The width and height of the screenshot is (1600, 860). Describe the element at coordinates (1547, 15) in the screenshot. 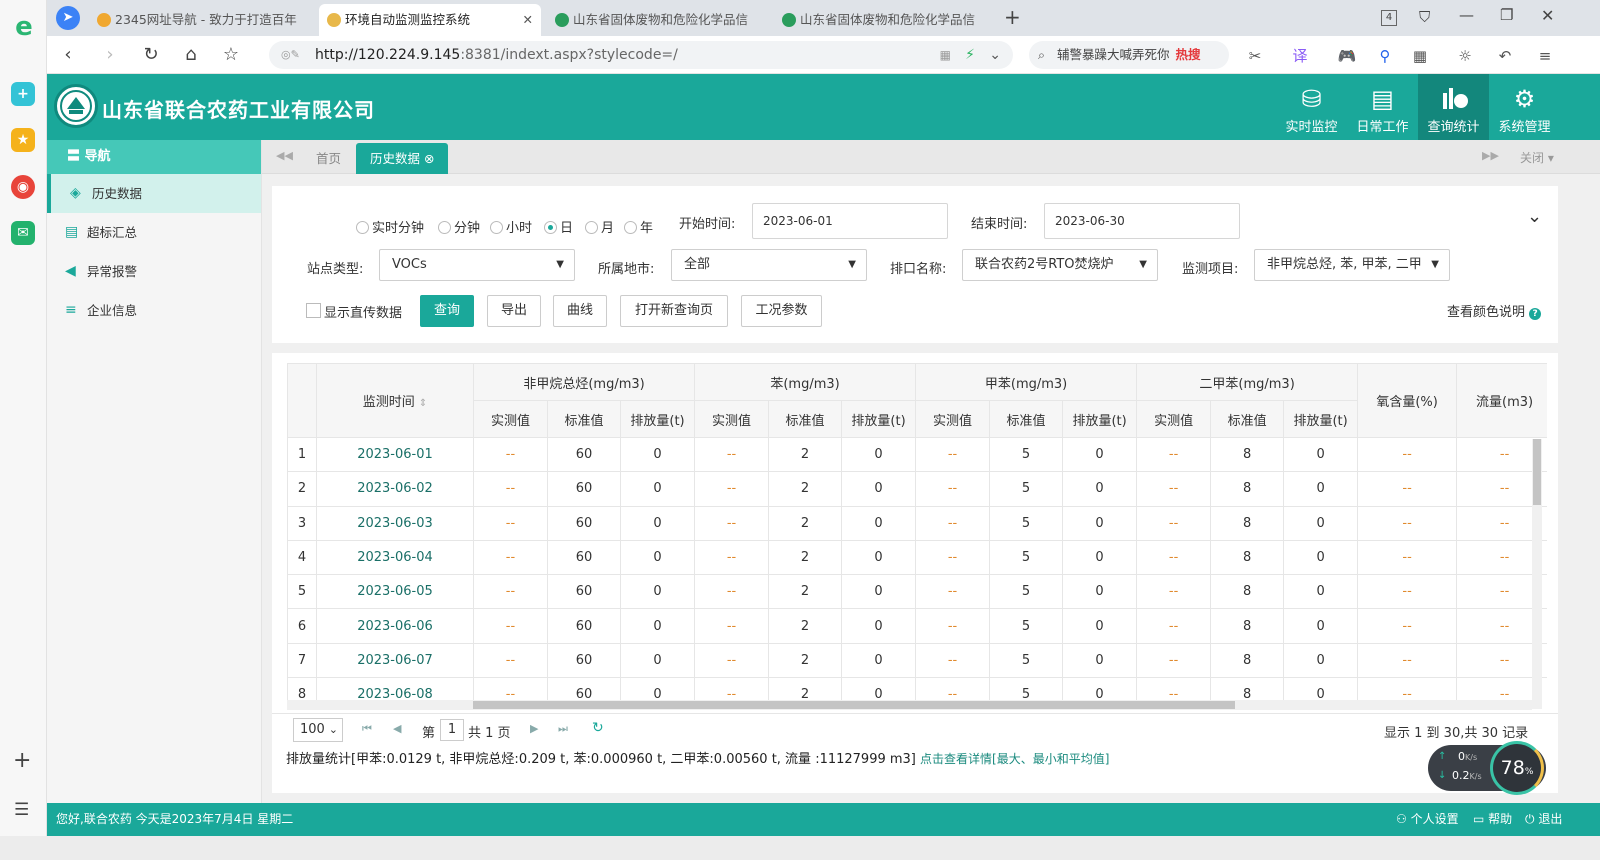

I see `close-window-icon: ✕` at that location.